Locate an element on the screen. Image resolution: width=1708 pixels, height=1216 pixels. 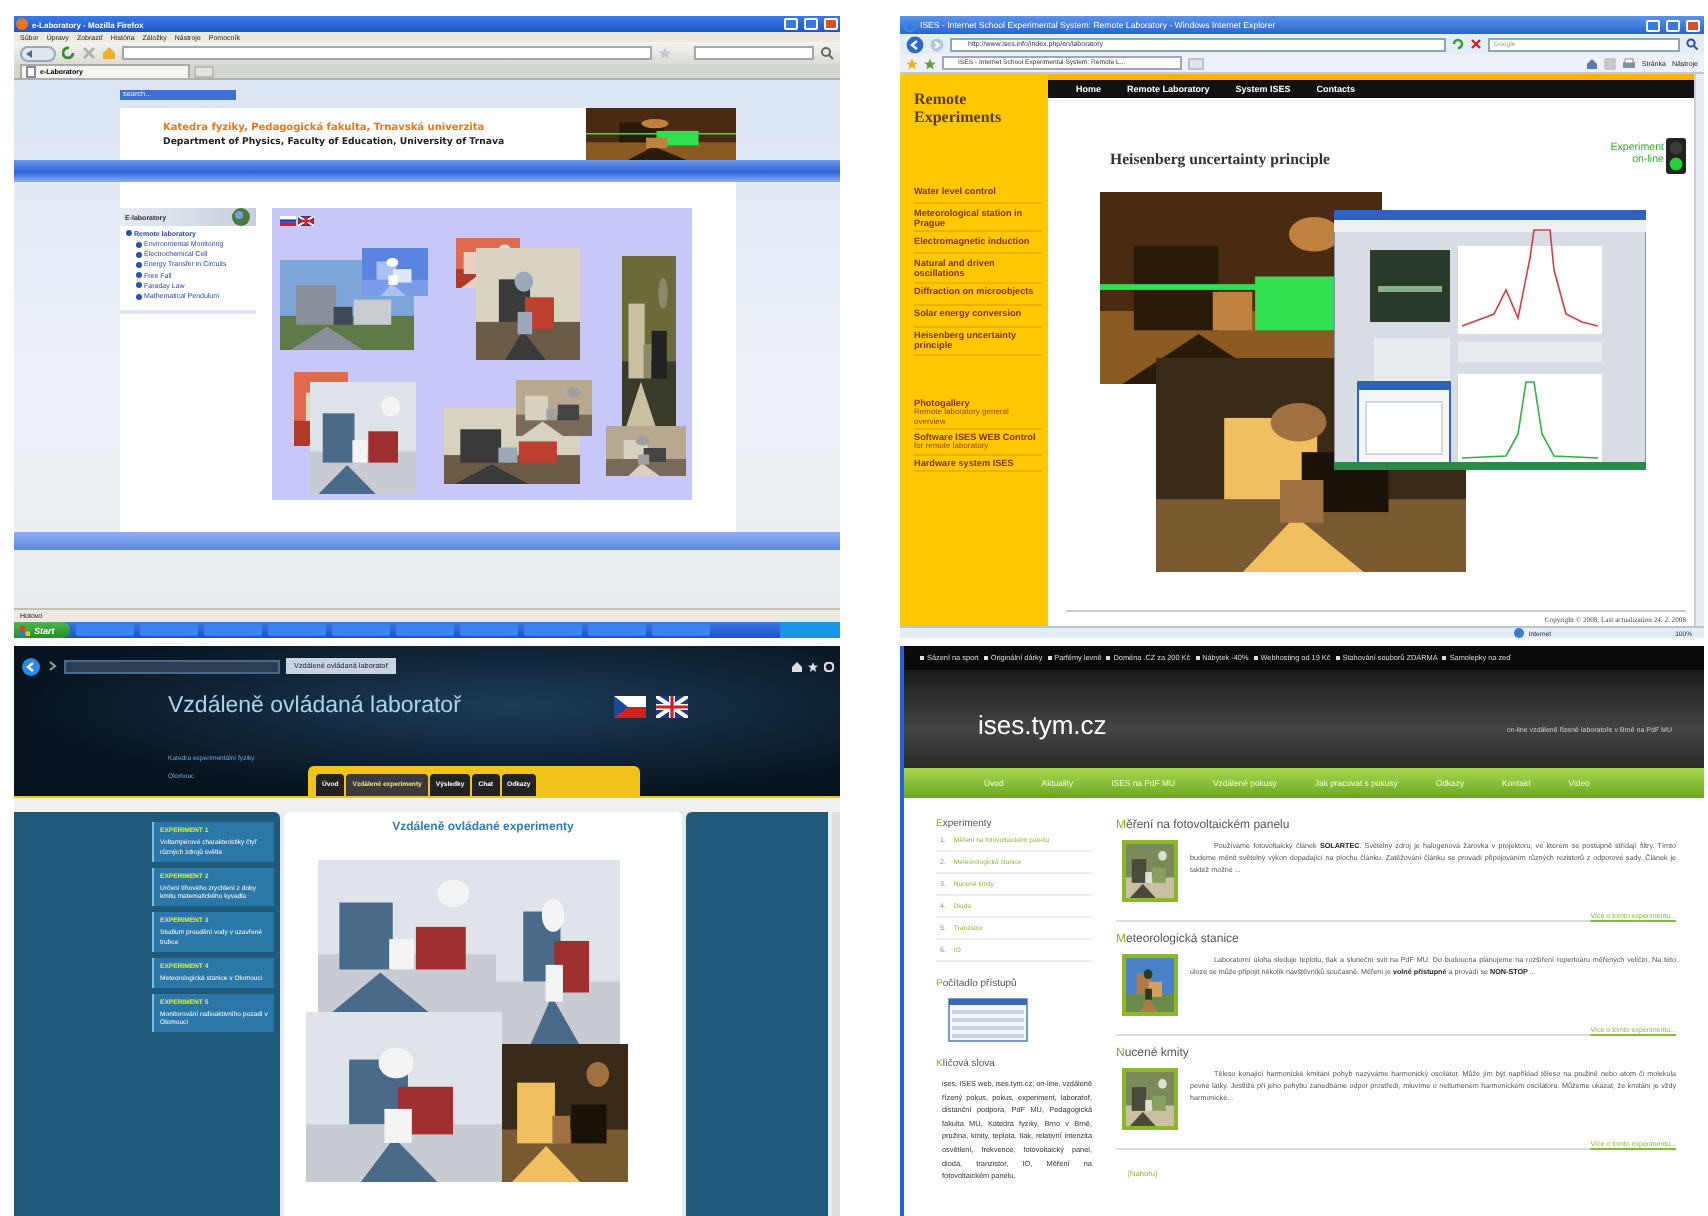
visitor-counter-drawing is located at coordinates (988, 1020).